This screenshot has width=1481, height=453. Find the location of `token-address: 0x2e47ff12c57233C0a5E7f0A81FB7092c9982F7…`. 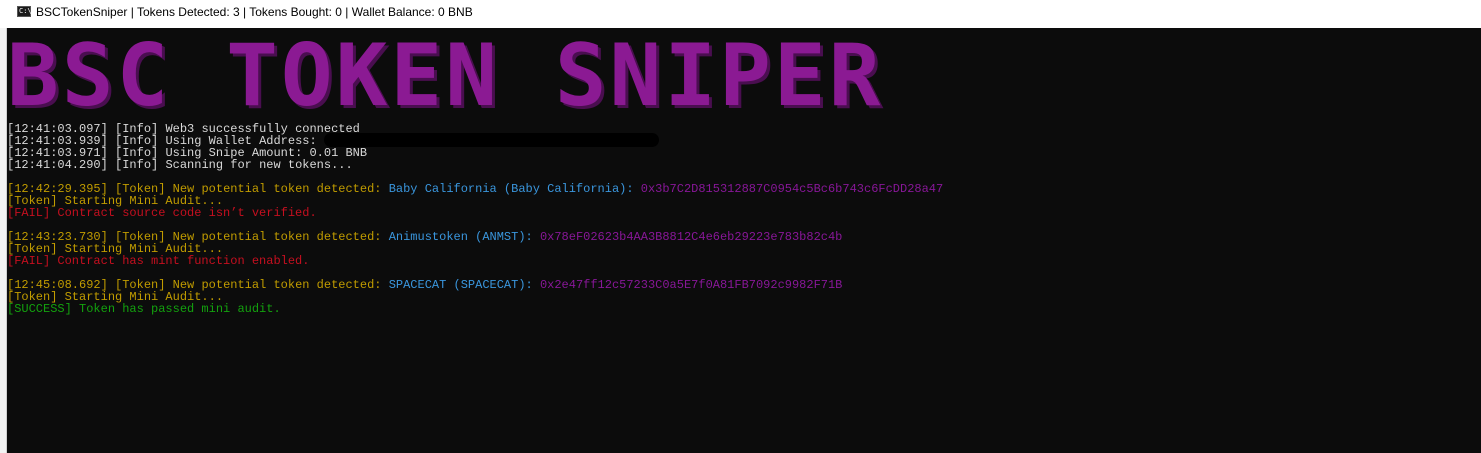

token-address: 0x2e47ff12c57233C0a5E7f0A81FB7092c9982F7… is located at coordinates (691, 285).